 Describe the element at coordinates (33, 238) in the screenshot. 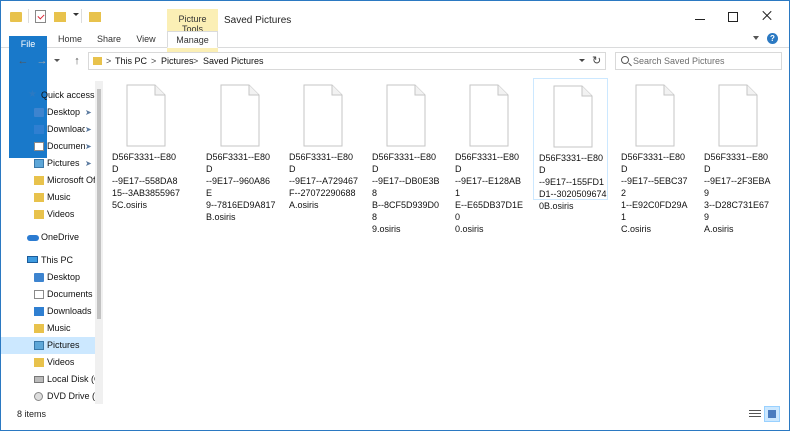

I see `onedrive-icon` at that location.